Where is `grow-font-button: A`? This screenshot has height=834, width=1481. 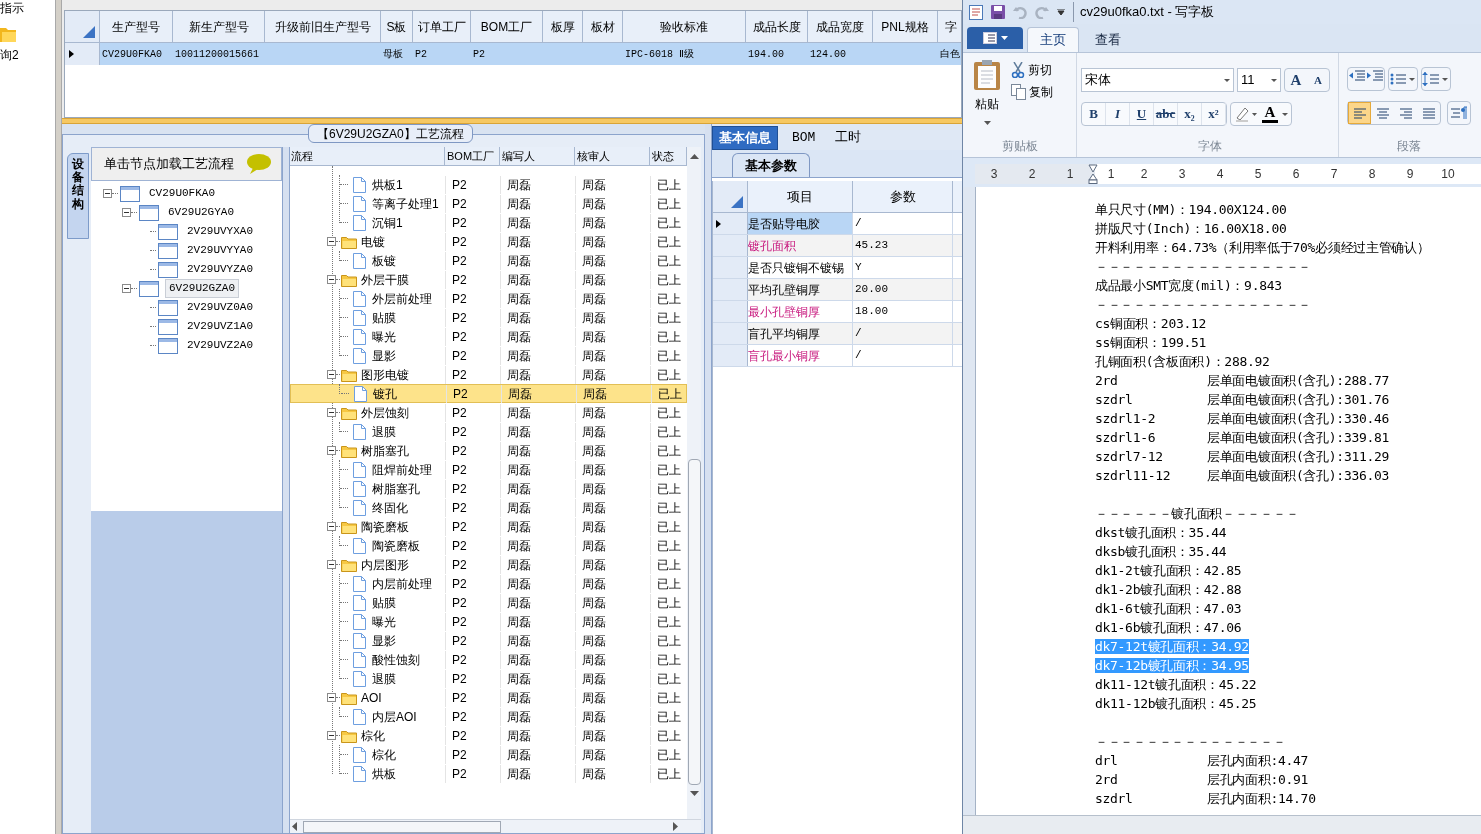 grow-font-button: A is located at coordinates (1296, 80).